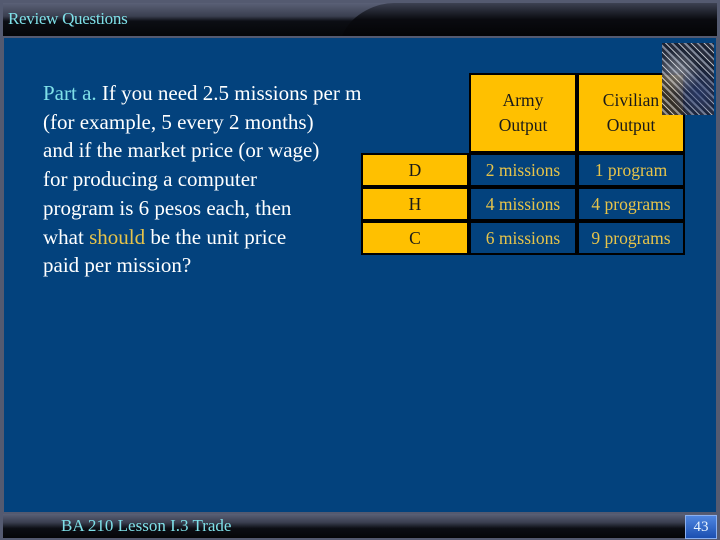  Describe the element at coordinates (70, 93) in the screenshot. I see `part-label: Part a.` at that location.